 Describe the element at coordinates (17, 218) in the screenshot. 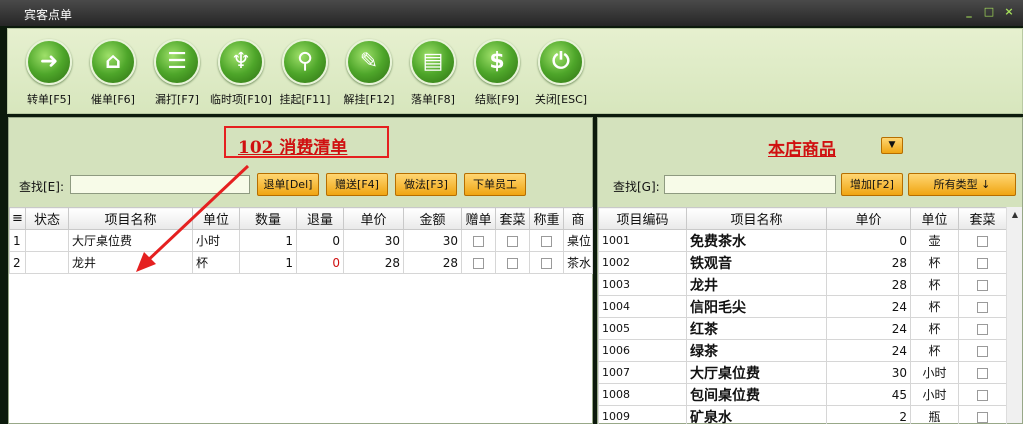

I see `column-header: ≡` at that location.